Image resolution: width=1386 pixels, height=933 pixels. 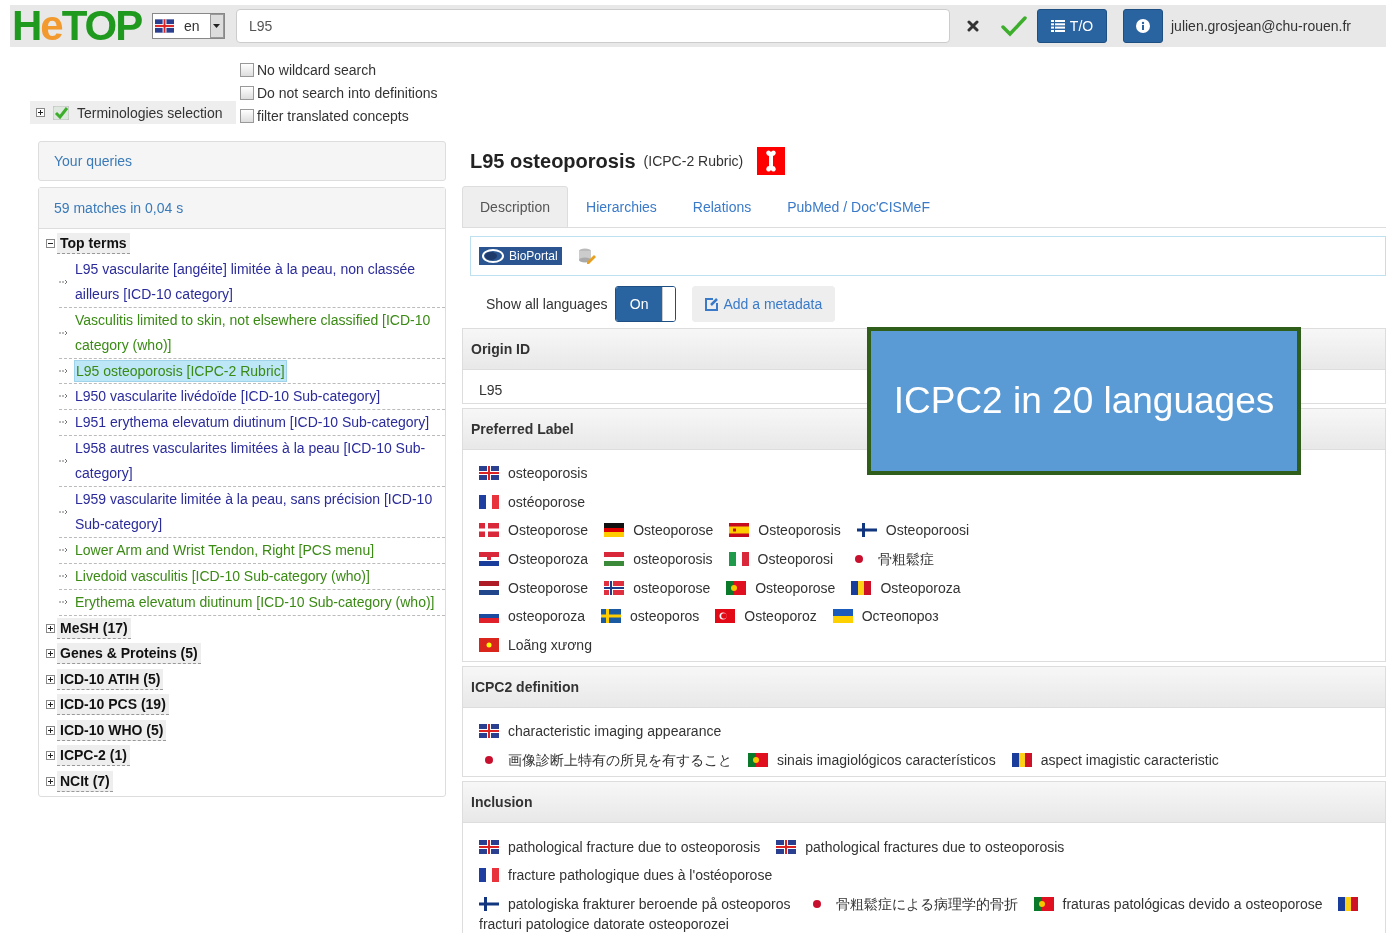 I want to click on origin-id: L95, so click(x=491, y=390).